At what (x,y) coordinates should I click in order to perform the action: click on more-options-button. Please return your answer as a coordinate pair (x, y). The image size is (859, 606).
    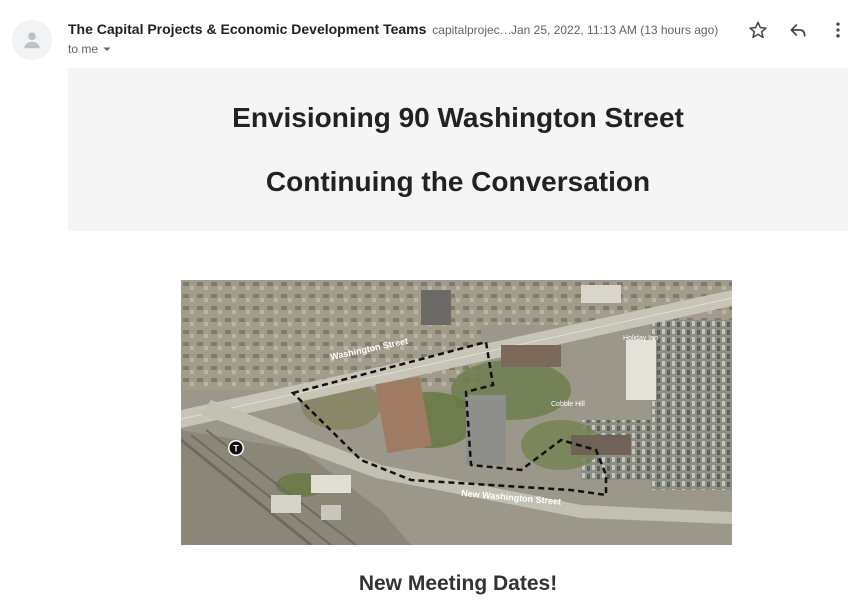
    Looking at the image, I should click on (838, 30).